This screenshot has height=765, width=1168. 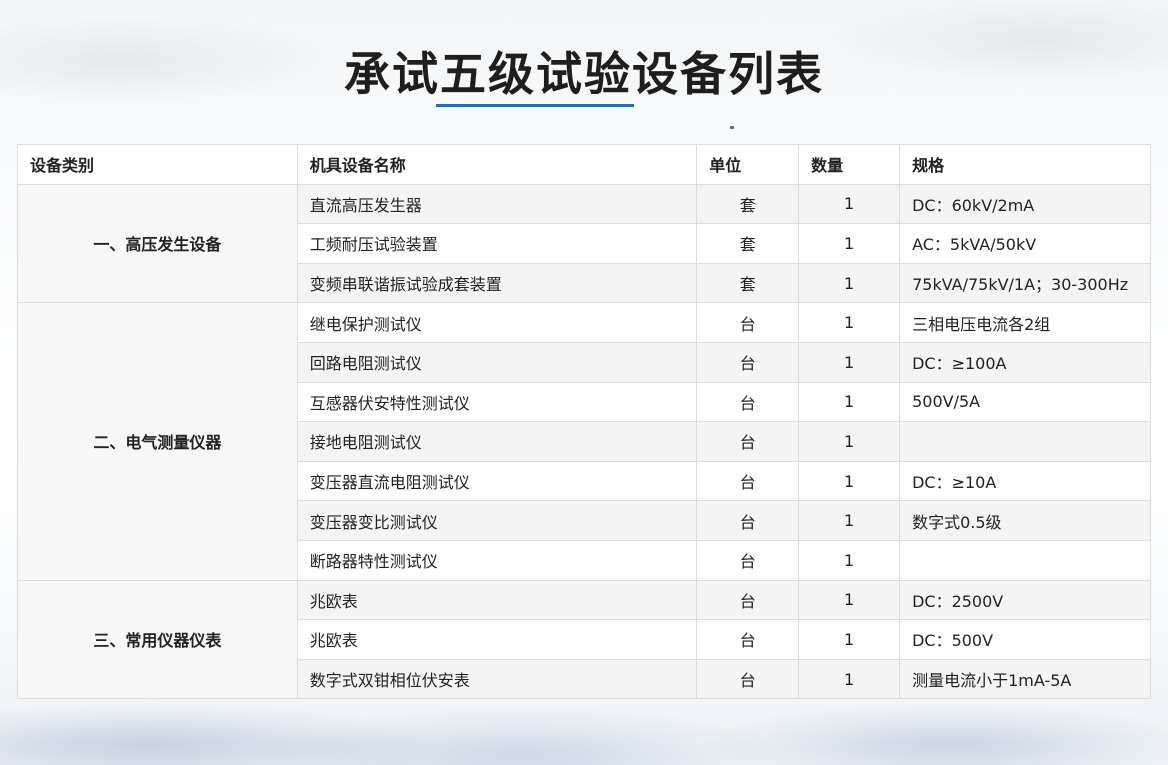 What do you see at coordinates (497, 441) in the screenshot?
I see `equipment-name-cell: 接地电阻测试仪` at bounding box center [497, 441].